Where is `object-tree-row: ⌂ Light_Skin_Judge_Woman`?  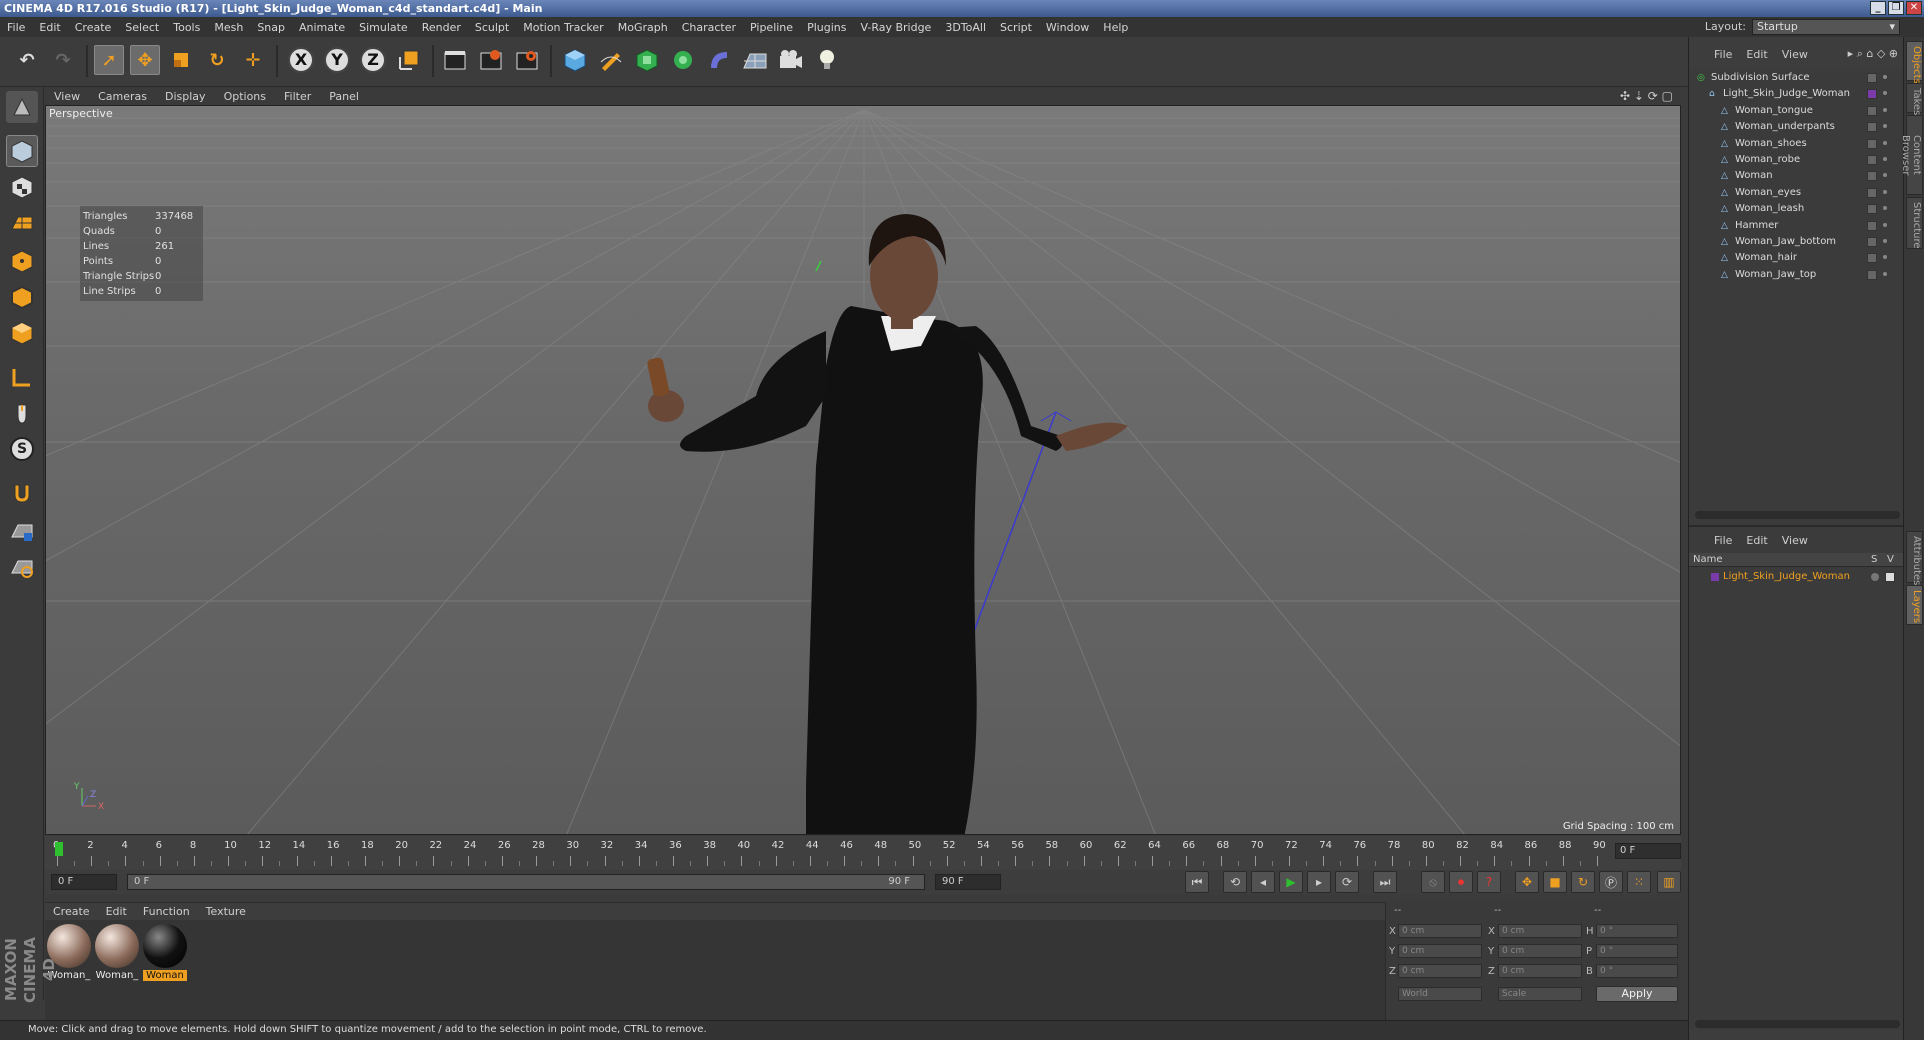
object-tree-row: ⌂ Light_Skin_Judge_Woman is located at coordinates (1796, 94).